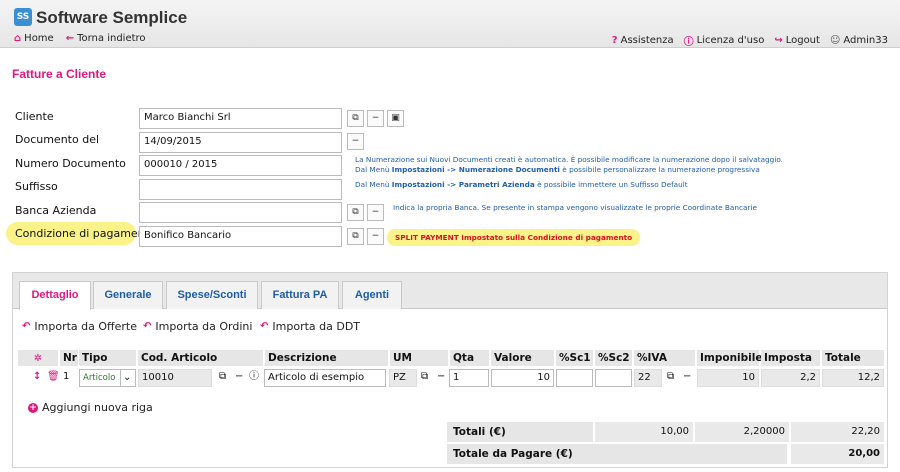 Image resolution: width=900 pixels, height=472 pixels. I want to click on cod-info-icon: ⓘ, so click(253, 378).